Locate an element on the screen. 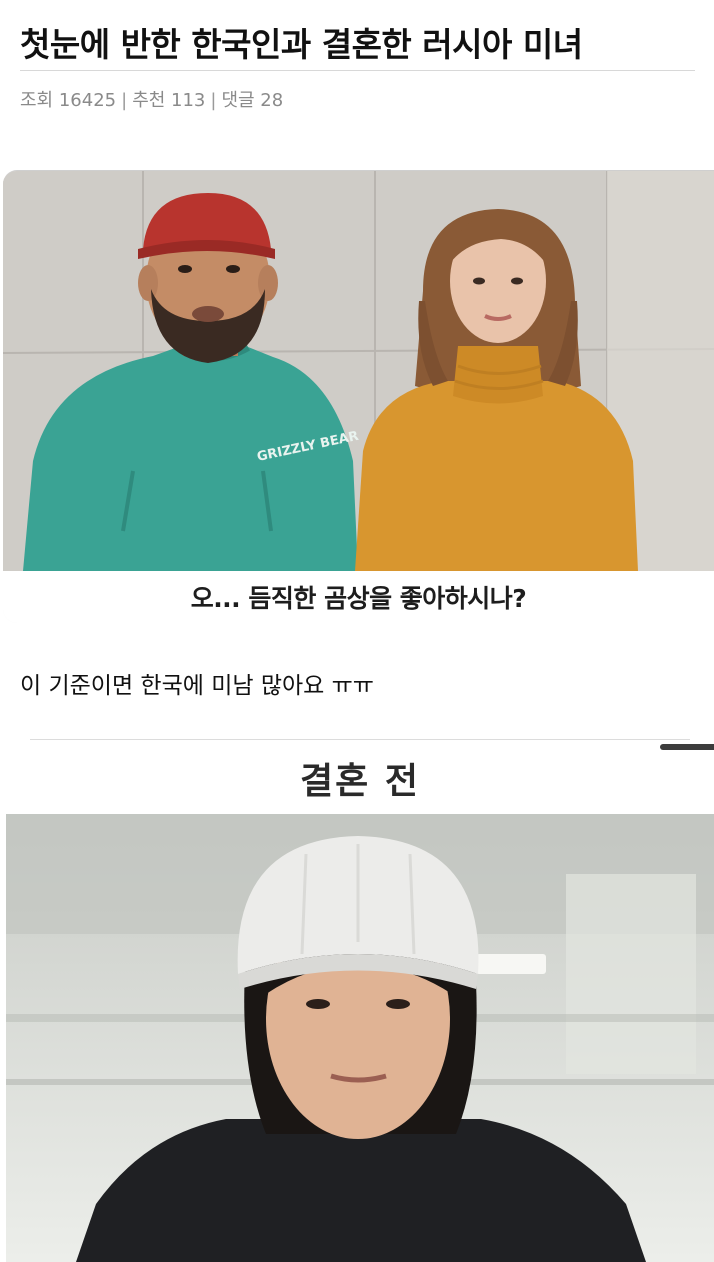 The height and width of the screenshot is (1262, 714). post-meta: 조회 16425 | 추천 113 | 댓글 28 is located at coordinates (151, 99).